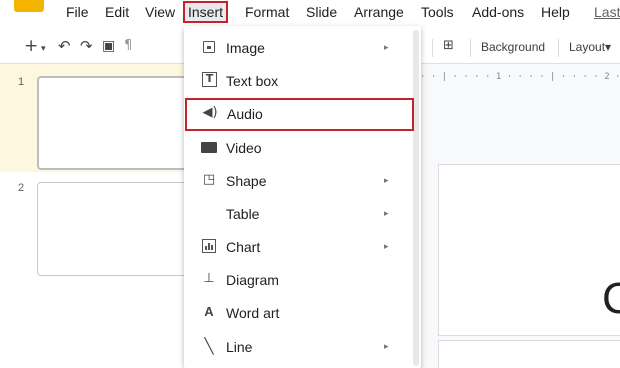  Describe the element at coordinates (379, 12) in the screenshot. I see `menu-arrange: Arrange` at that location.